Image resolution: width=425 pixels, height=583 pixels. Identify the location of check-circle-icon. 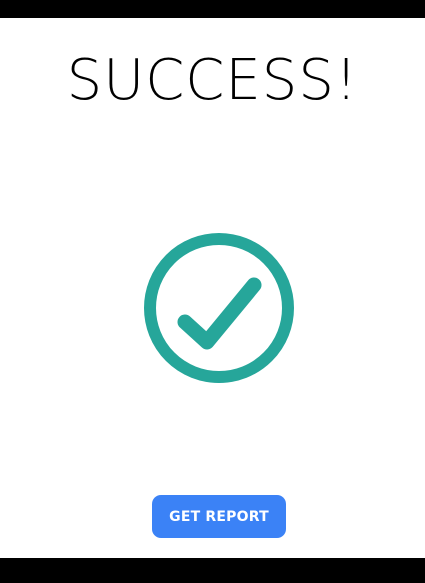
(219, 308).